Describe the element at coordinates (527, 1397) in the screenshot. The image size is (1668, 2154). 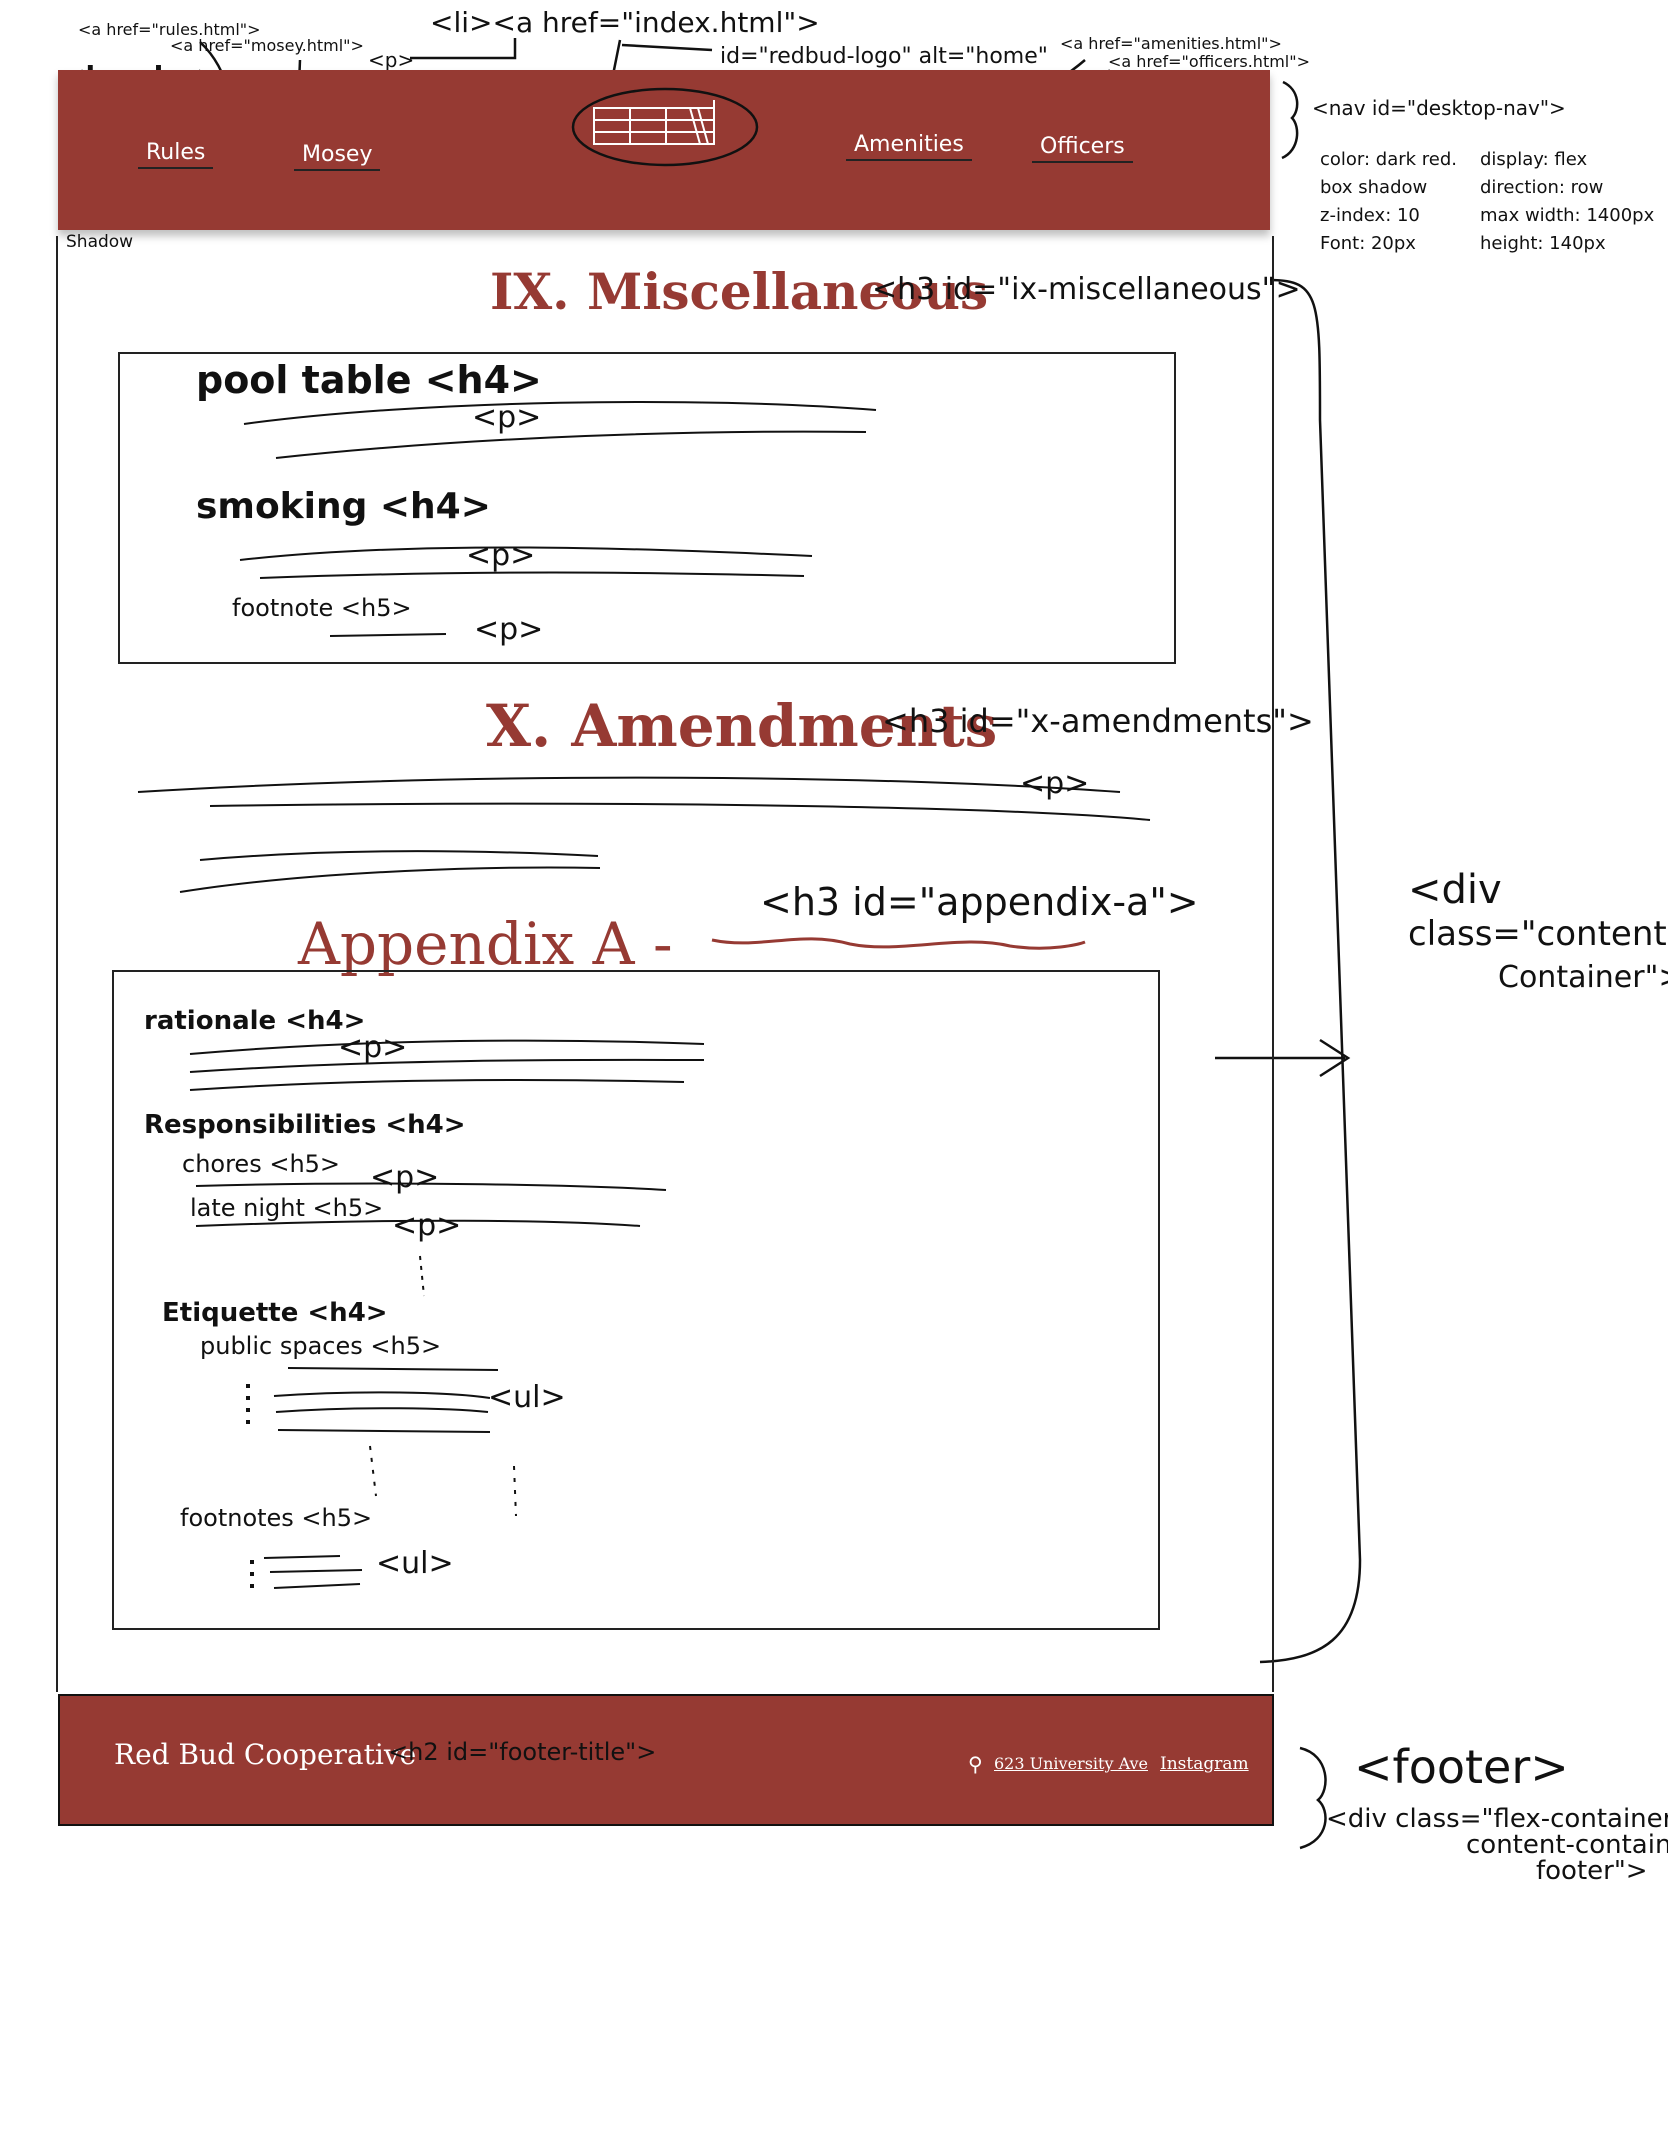
I see `public-spaces-ul: <ul>` at that location.